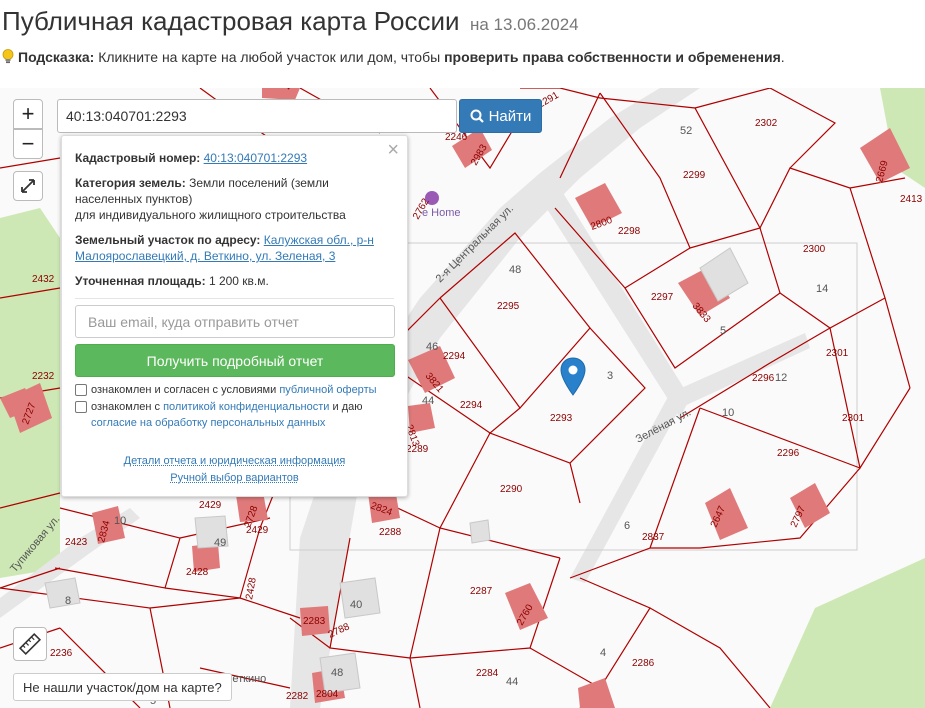 This screenshot has height=708, width=925. I want to click on hint-label: Подсказка:, so click(56, 57).